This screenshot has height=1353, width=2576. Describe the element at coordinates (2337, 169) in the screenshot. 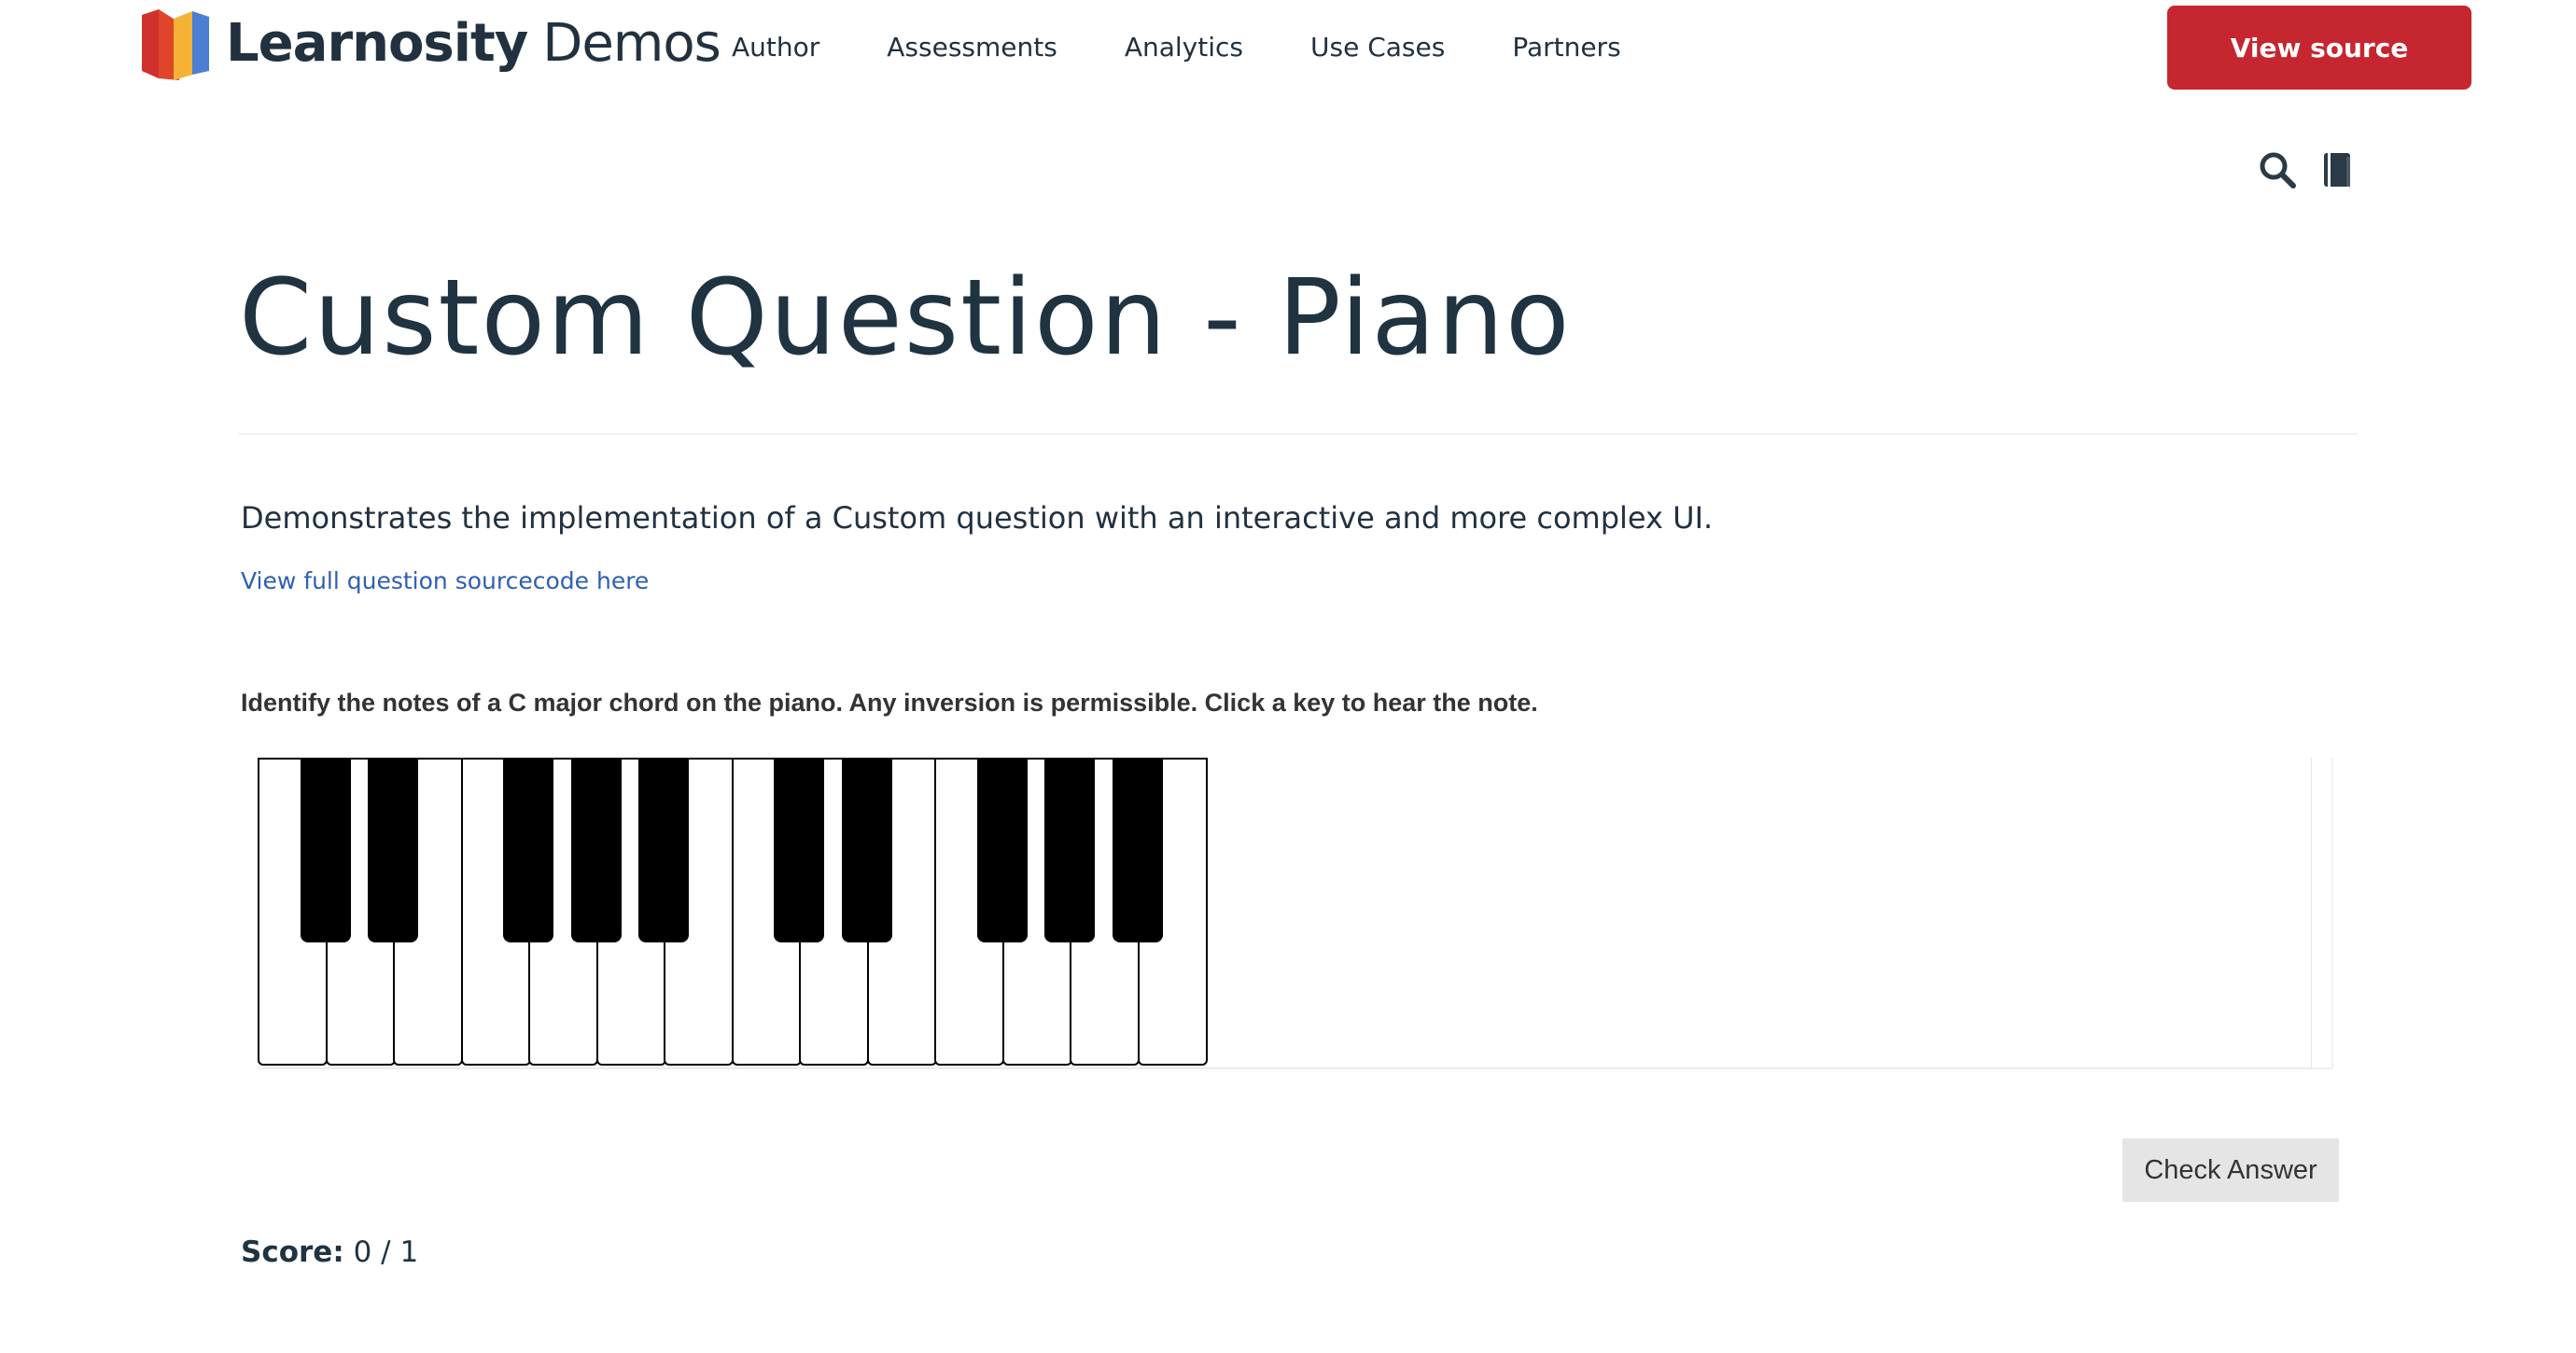

I see `book-icon` at that location.